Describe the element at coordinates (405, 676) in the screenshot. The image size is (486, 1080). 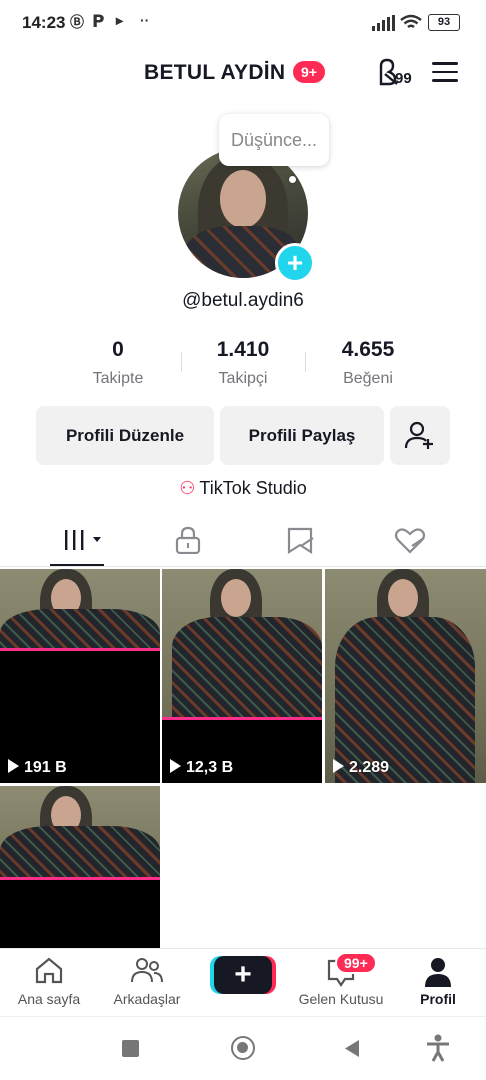
I see `video-thumbnail: 2.289` at that location.